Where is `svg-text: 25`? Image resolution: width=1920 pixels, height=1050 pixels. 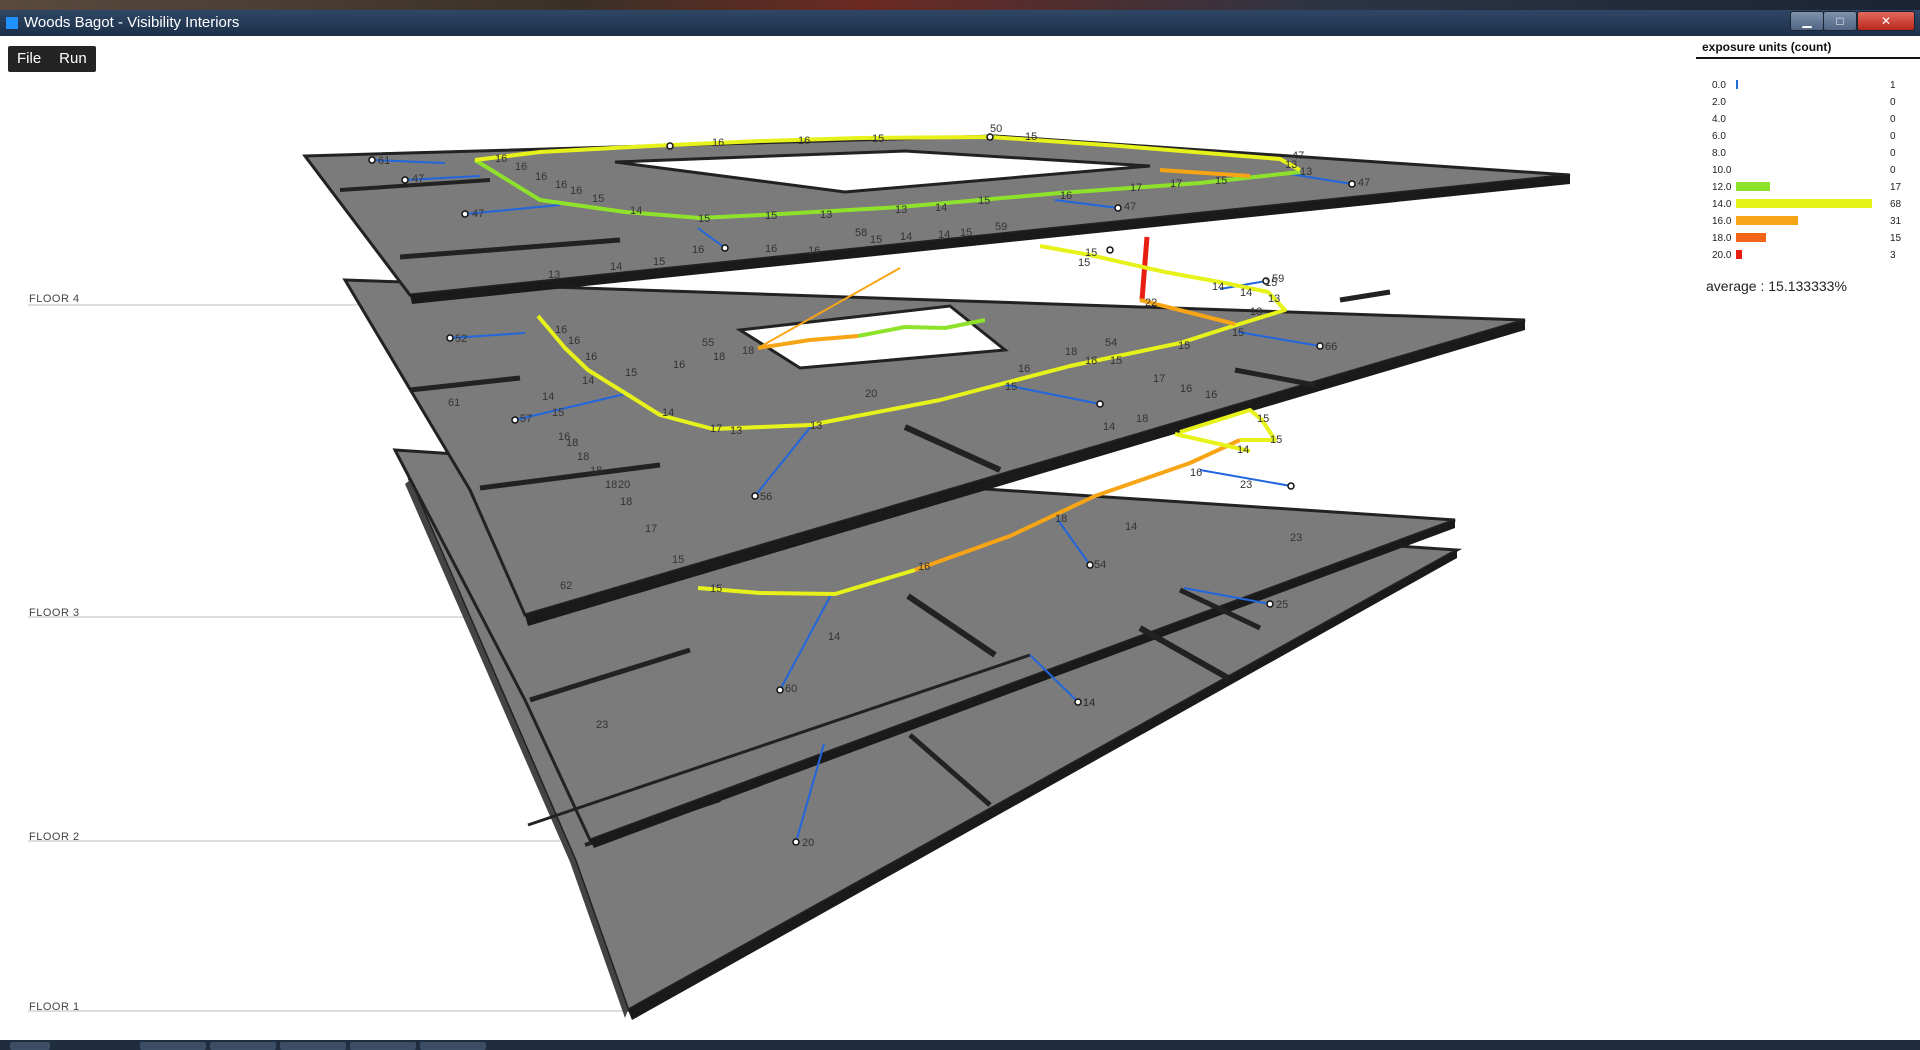 svg-text: 25 is located at coordinates (1282, 605).